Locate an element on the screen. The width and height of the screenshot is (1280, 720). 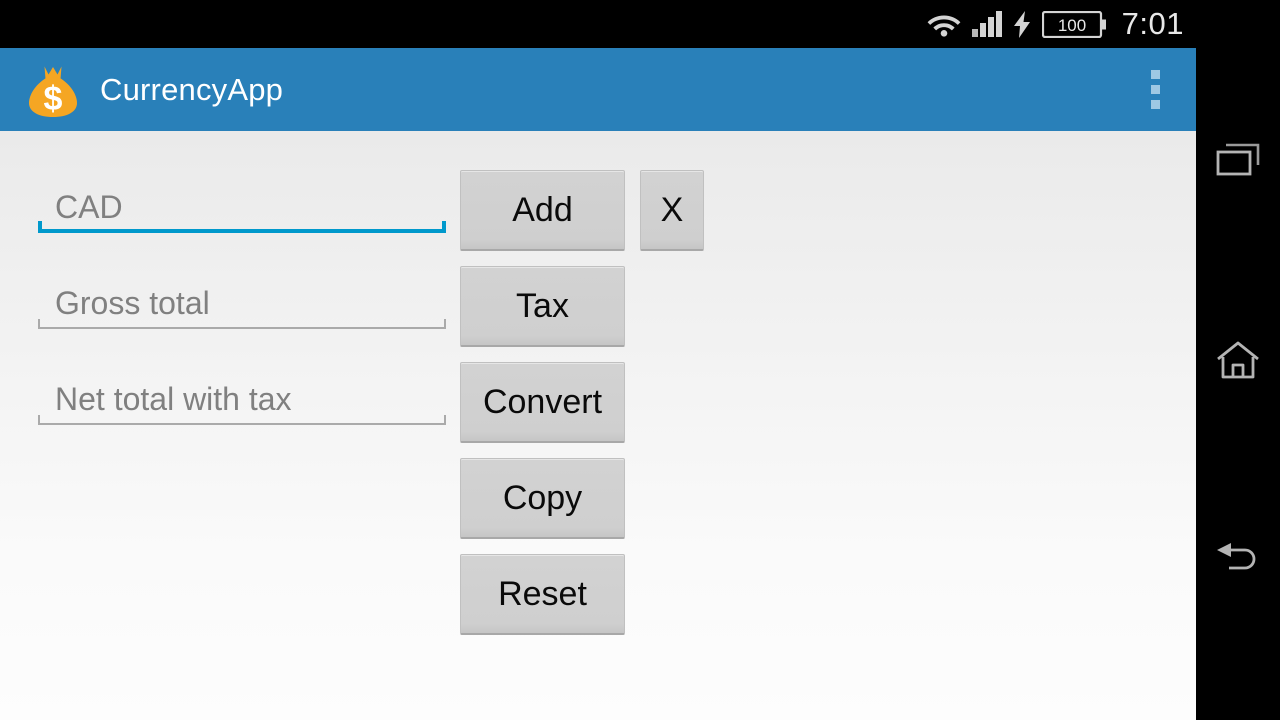
money-bag-icon: $ is located at coordinates (53, 92).